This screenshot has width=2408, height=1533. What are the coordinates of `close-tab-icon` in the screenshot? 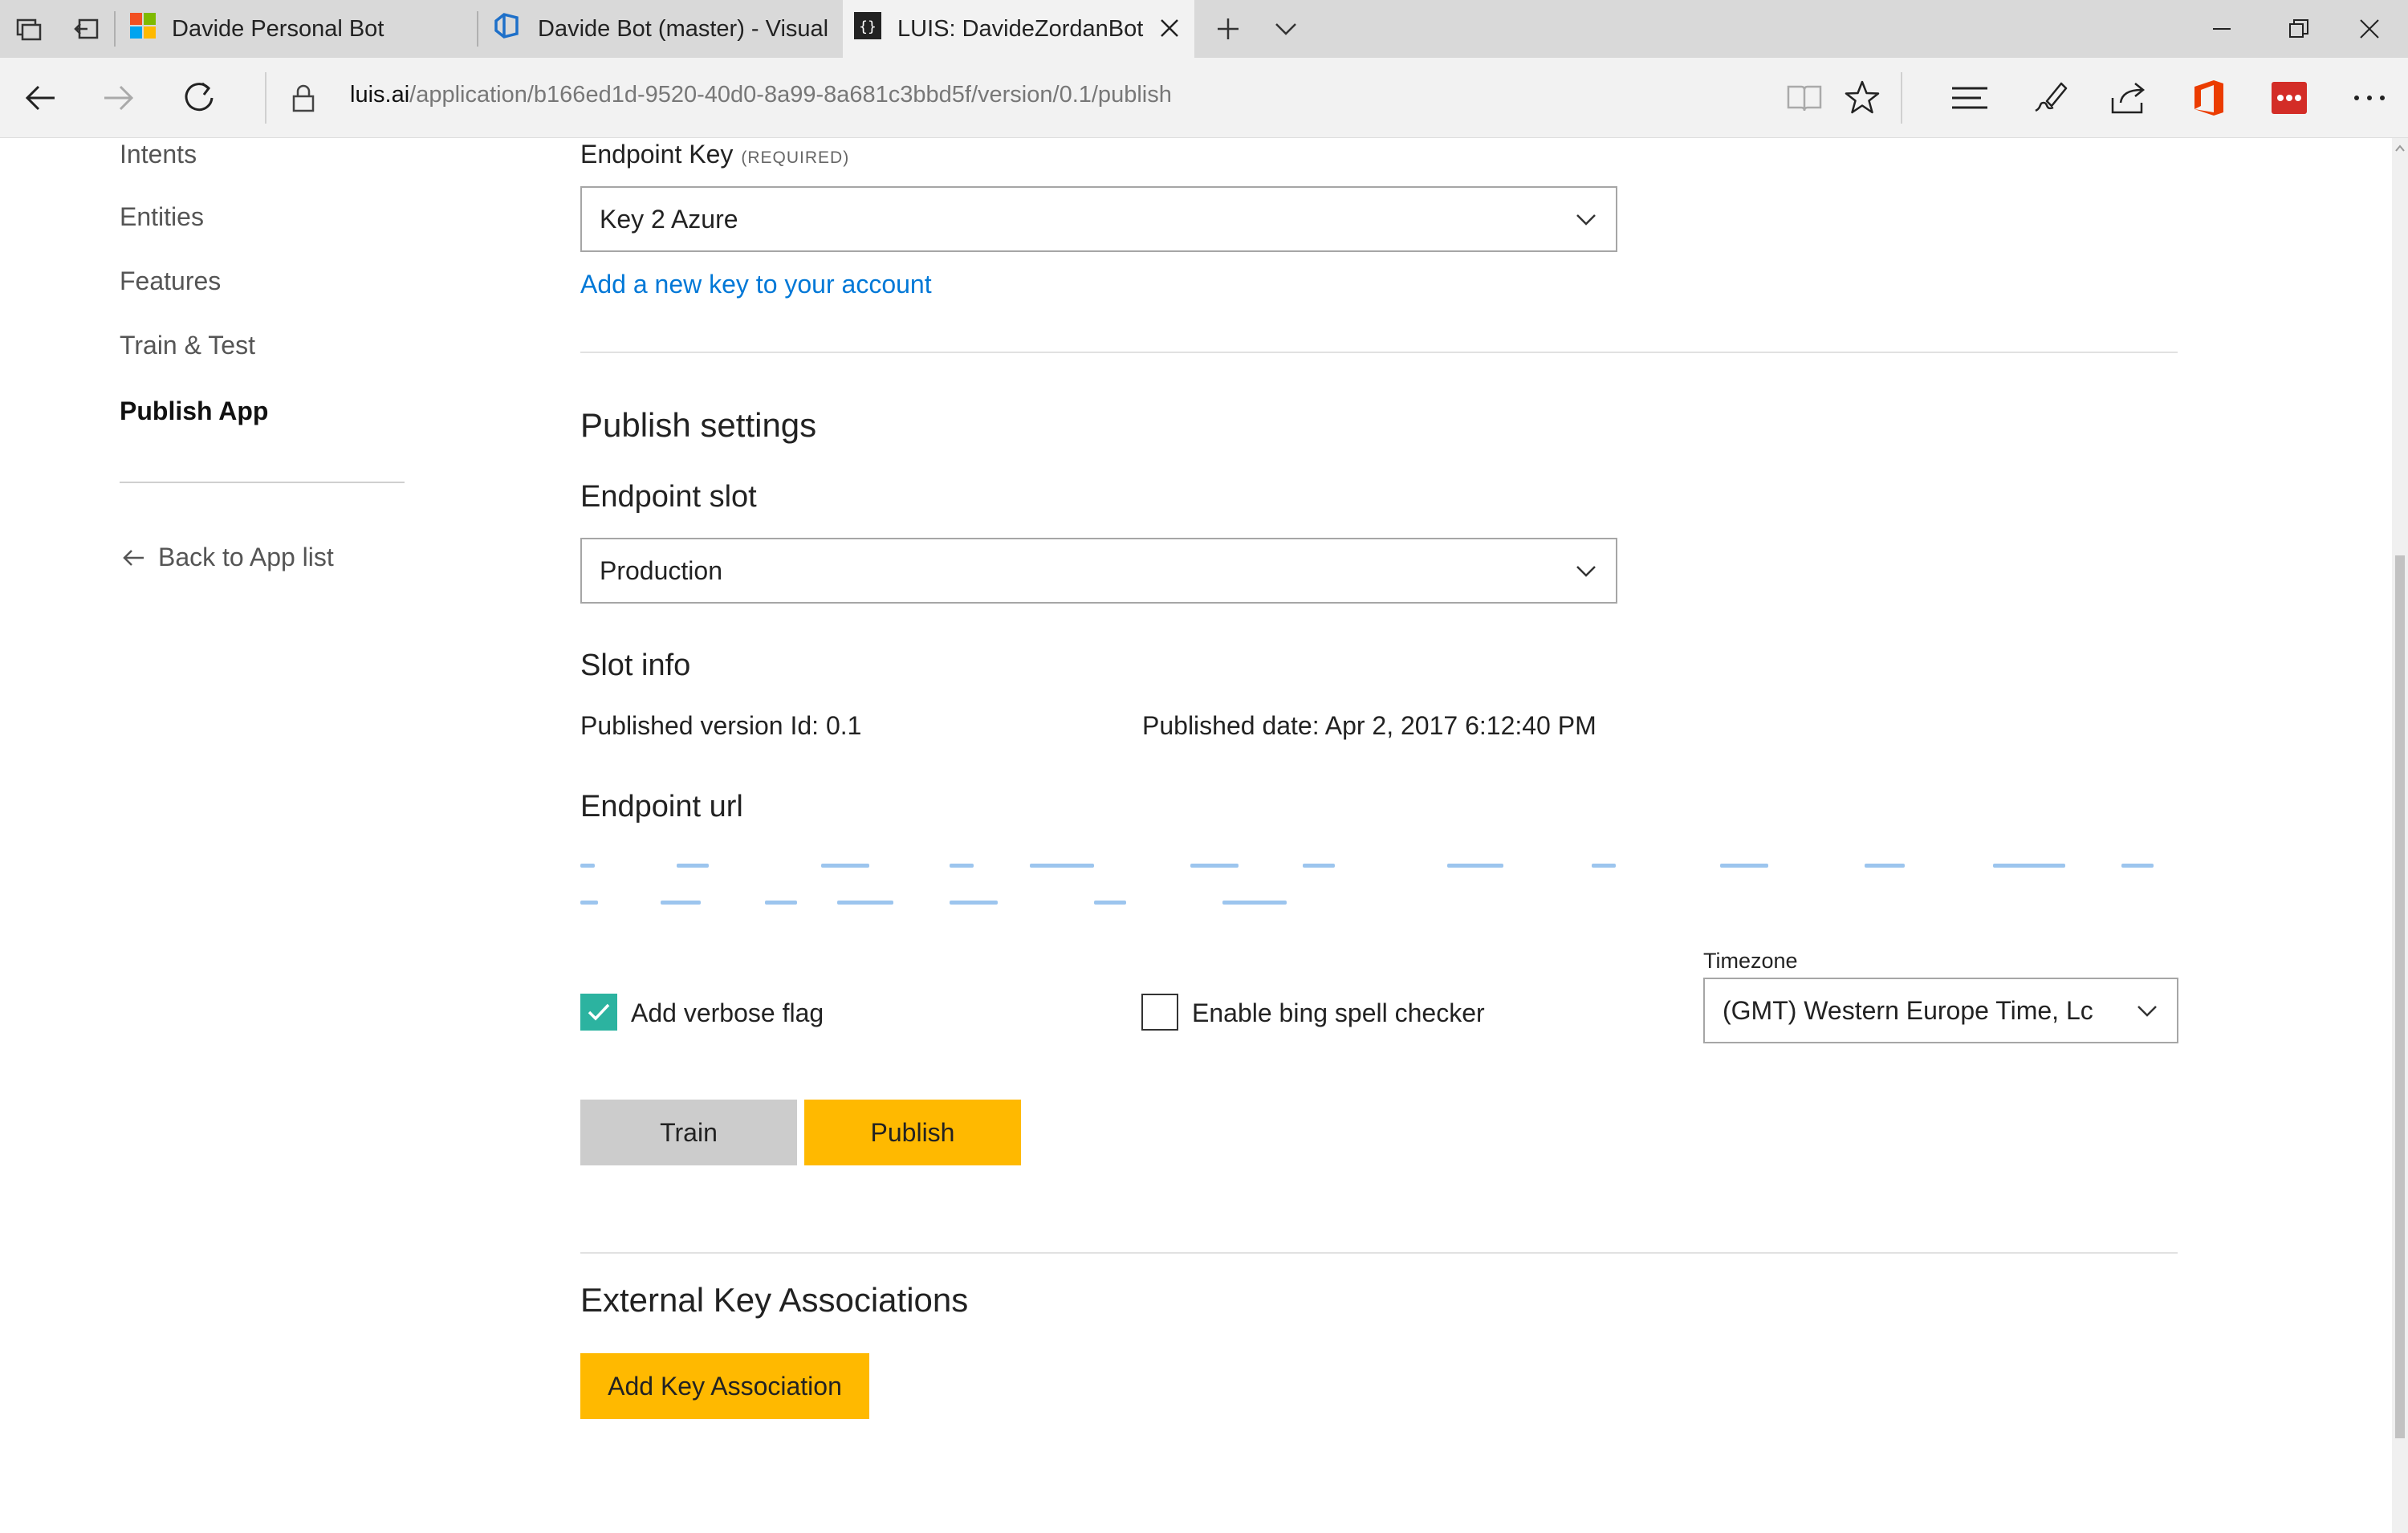 It's located at (1169, 31).